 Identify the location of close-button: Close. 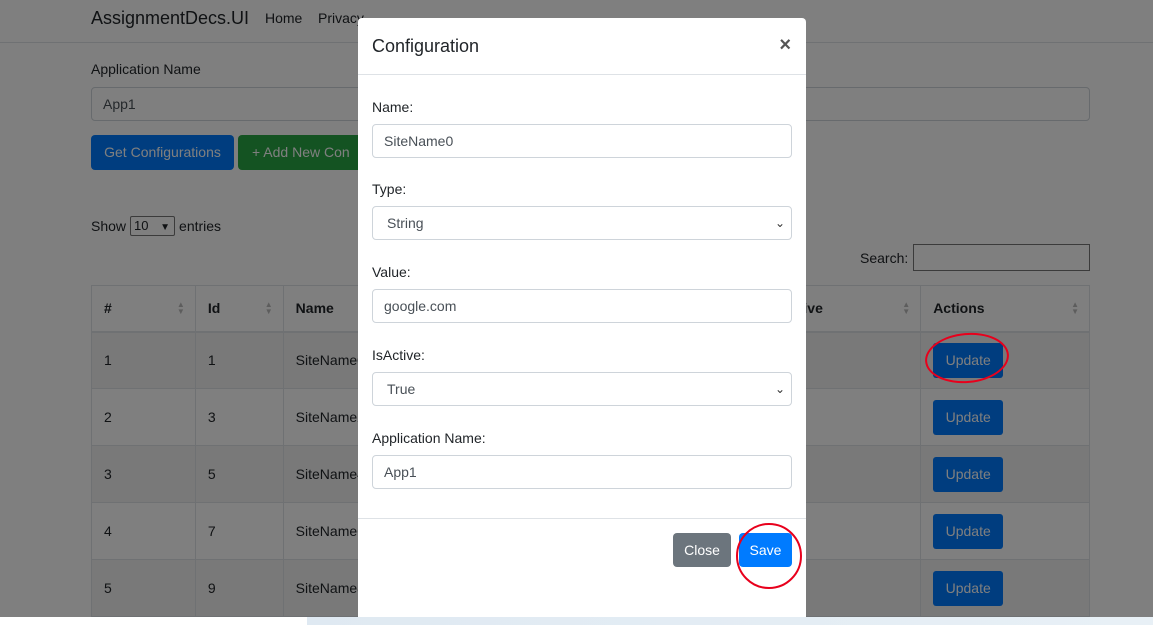
(702, 550).